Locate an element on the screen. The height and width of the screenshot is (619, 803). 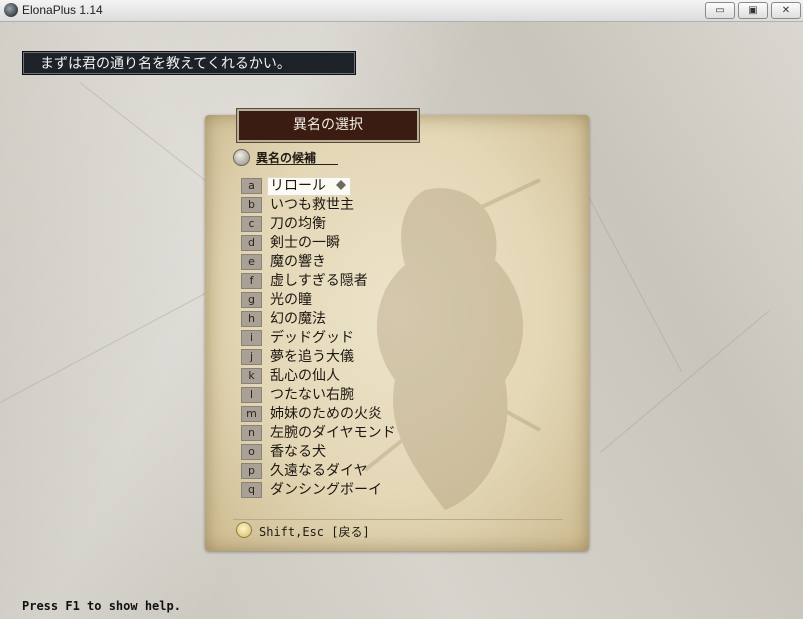
hotkey-badge: d is located at coordinates (251, 243).